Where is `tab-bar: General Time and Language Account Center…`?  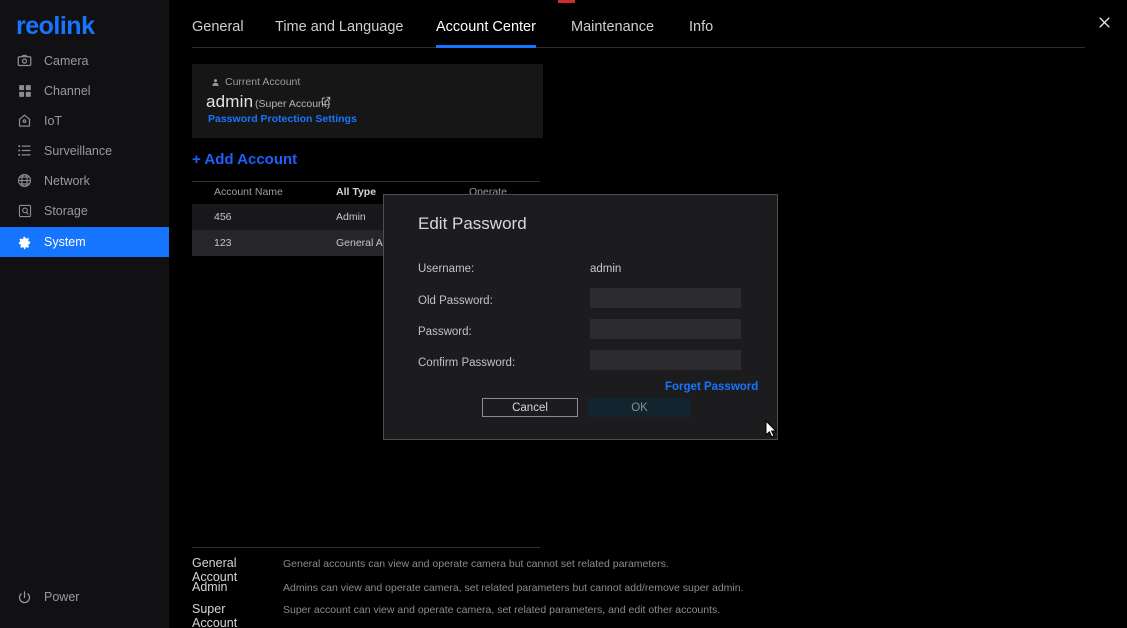
tab-bar: General Time and Language Account Center… is located at coordinates (638, 31).